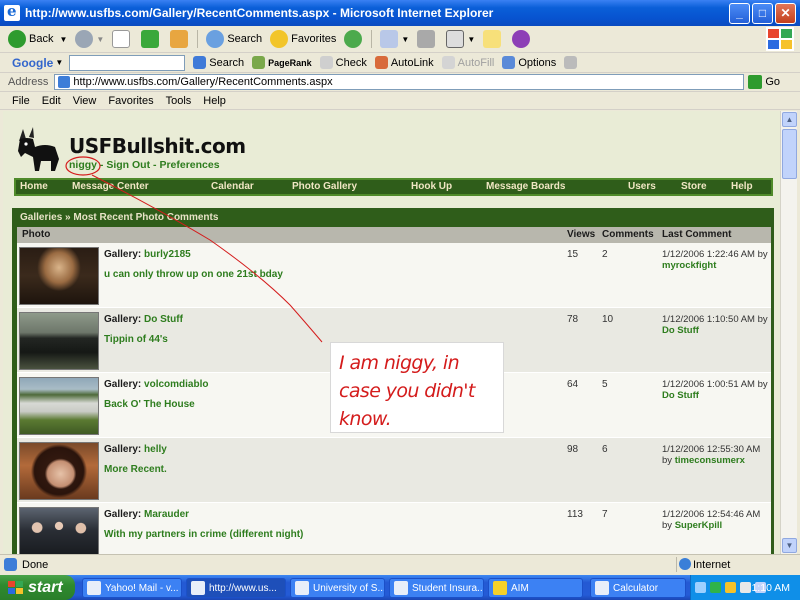 This screenshot has height=600, width=800. I want to click on pagerank-button: PageRank, so click(282, 62).